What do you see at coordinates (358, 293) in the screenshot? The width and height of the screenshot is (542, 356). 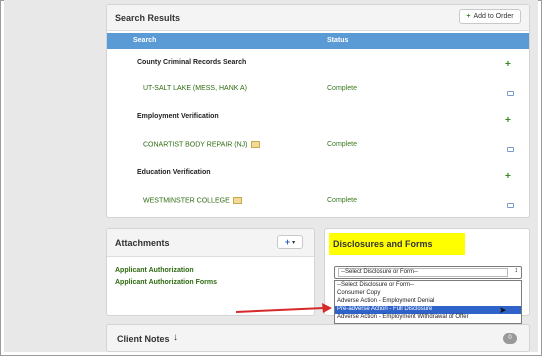 I see `select-option: Consumer Copy` at bounding box center [358, 293].